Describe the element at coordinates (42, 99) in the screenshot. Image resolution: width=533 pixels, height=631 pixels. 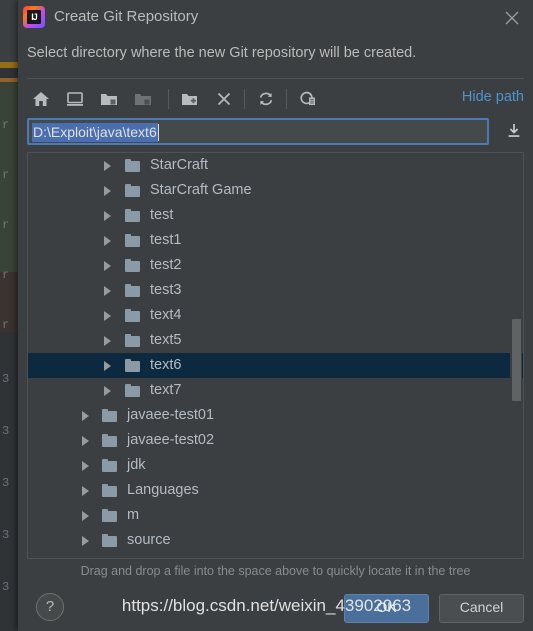
I see `home-icon` at that location.